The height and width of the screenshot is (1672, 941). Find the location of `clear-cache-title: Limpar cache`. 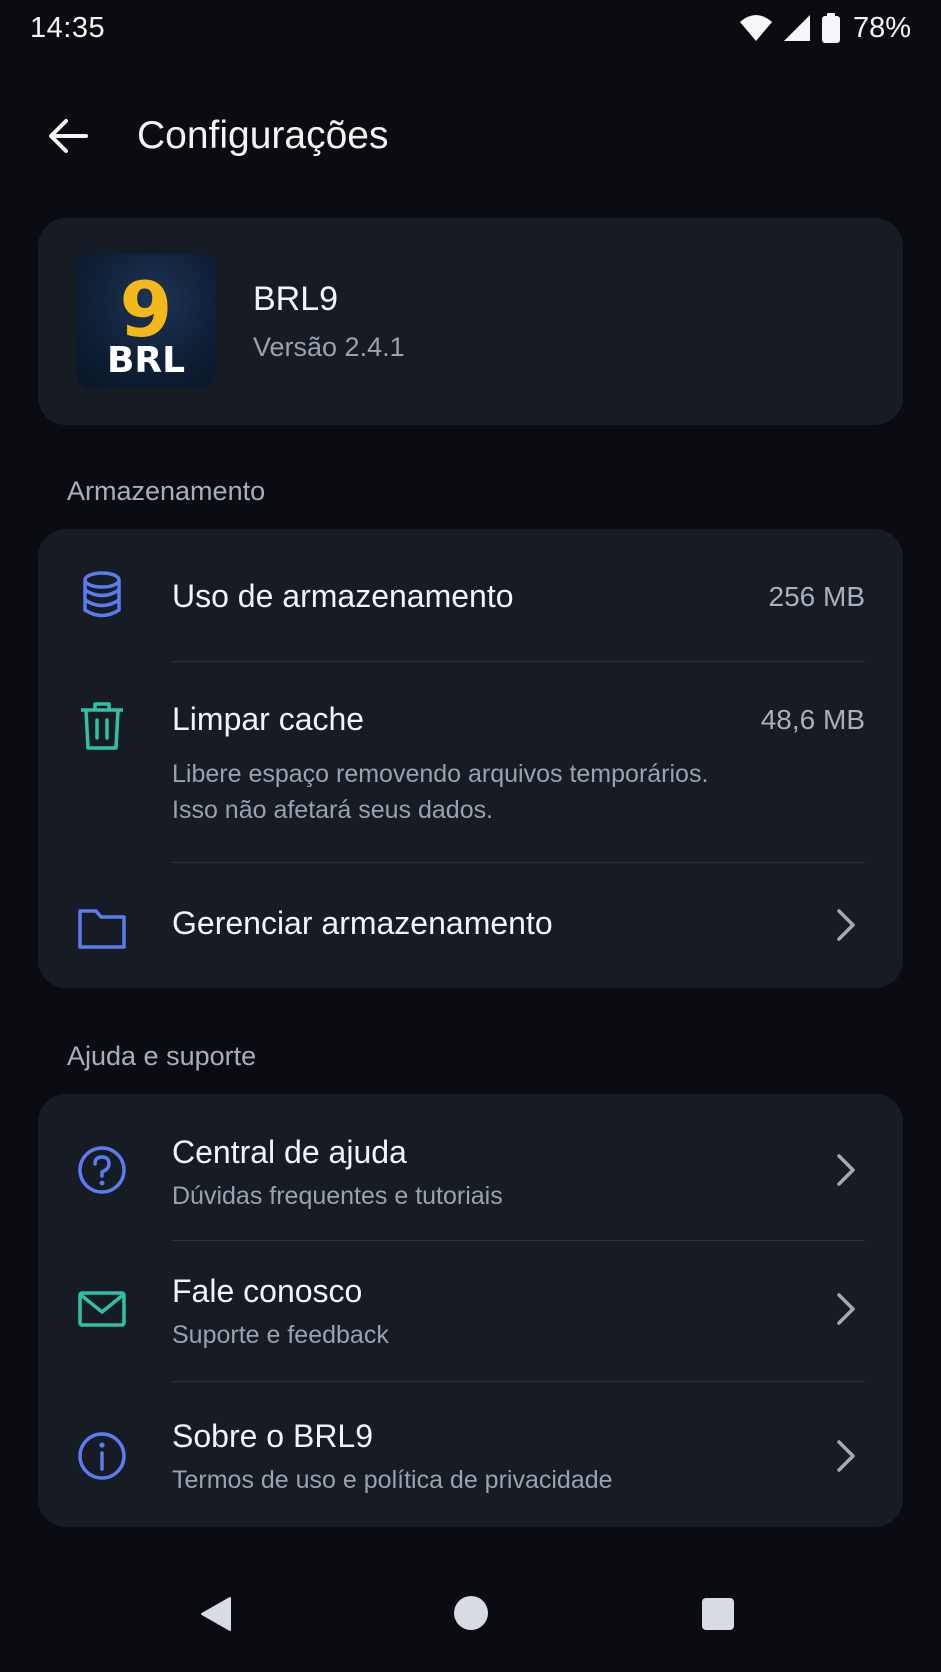

clear-cache-title: Limpar cache is located at coordinates (268, 719).